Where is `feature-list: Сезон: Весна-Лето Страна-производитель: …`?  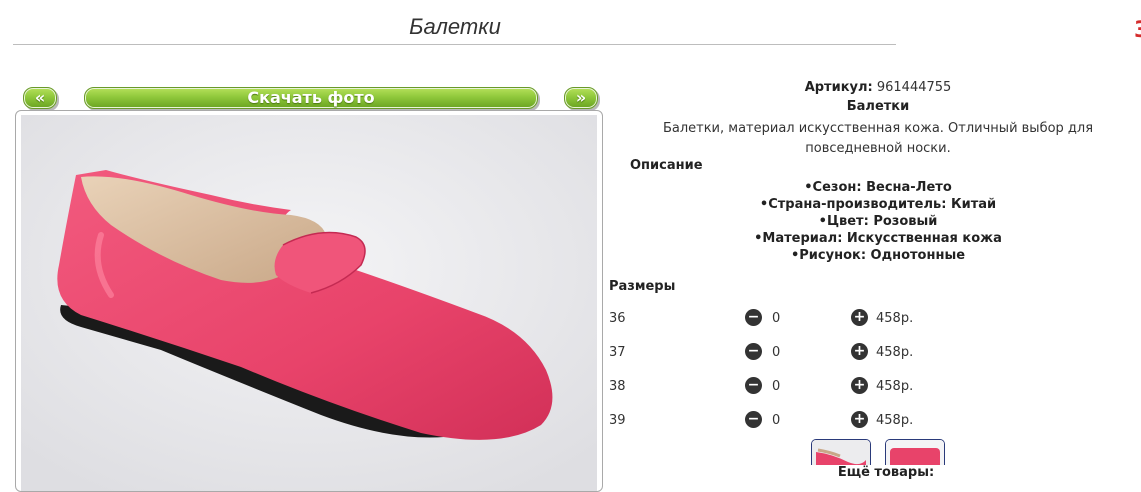 feature-list: Сезон: Весна-Лето Страна-производитель: … is located at coordinates (874, 221).